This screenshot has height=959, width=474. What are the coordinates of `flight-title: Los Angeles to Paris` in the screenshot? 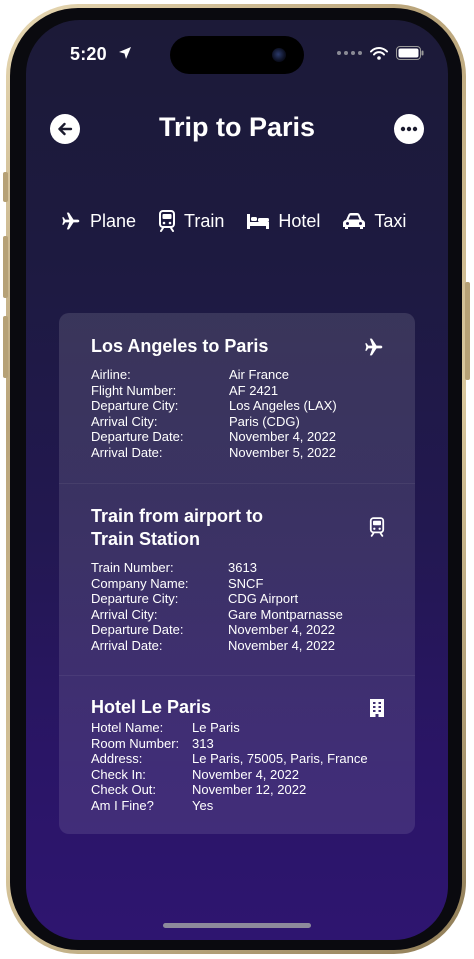 It's located at (180, 346).